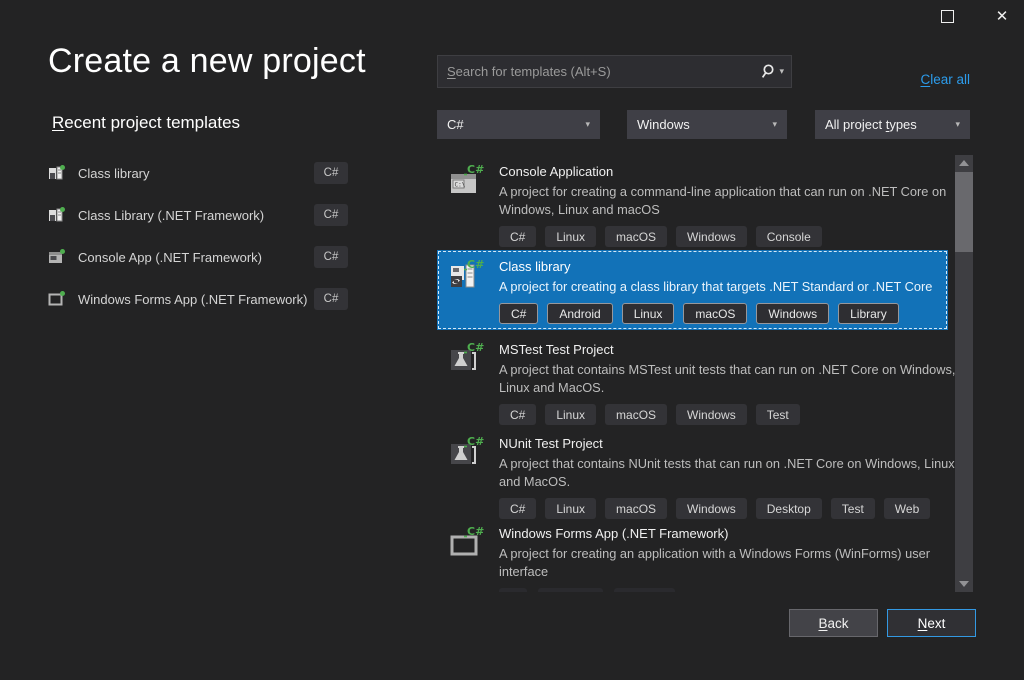  I want to click on recent-item-winforms-netfw: Windows Forms App (.NET Framework) C#, so click(198, 299).